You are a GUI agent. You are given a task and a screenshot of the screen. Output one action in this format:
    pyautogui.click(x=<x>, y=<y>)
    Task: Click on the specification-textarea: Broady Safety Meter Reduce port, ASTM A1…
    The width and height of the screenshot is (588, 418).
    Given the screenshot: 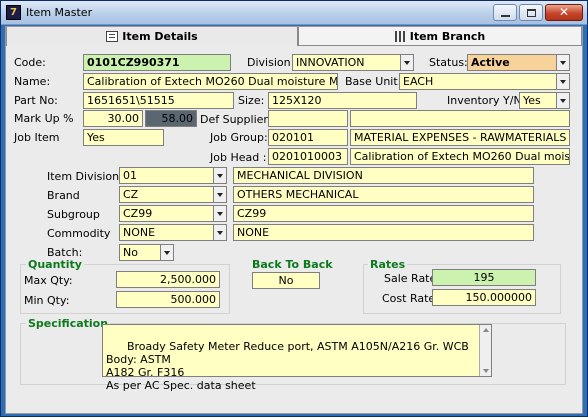 What is the action you would take?
    pyautogui.click(x=297, y=358)
    